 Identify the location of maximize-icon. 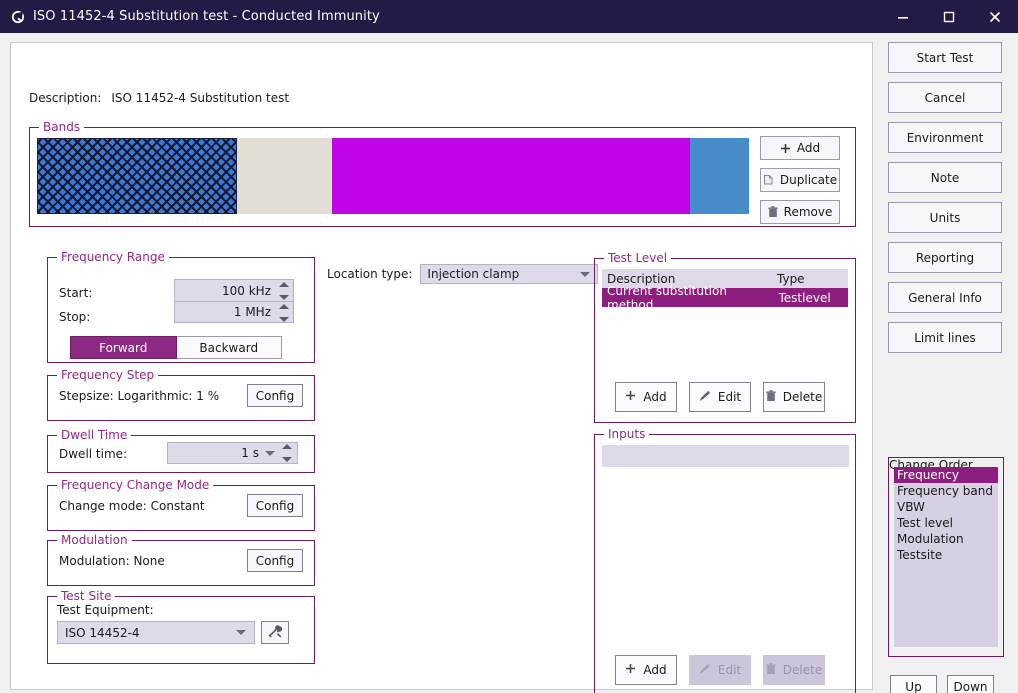
(949, 16).